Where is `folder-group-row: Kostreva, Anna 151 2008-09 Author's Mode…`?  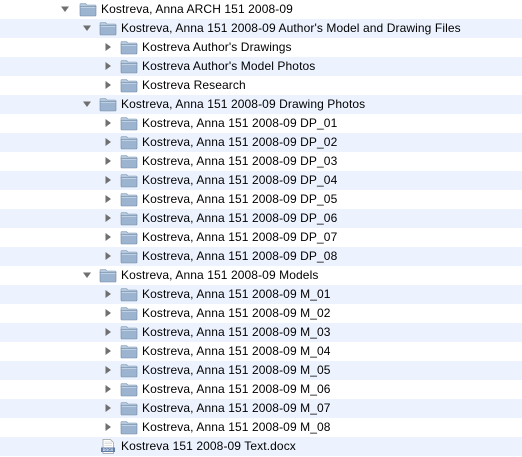 folder-group-row: Kostreva, Anna 151 2008-09 Author's Mode… is located at coordinates (261, 28).